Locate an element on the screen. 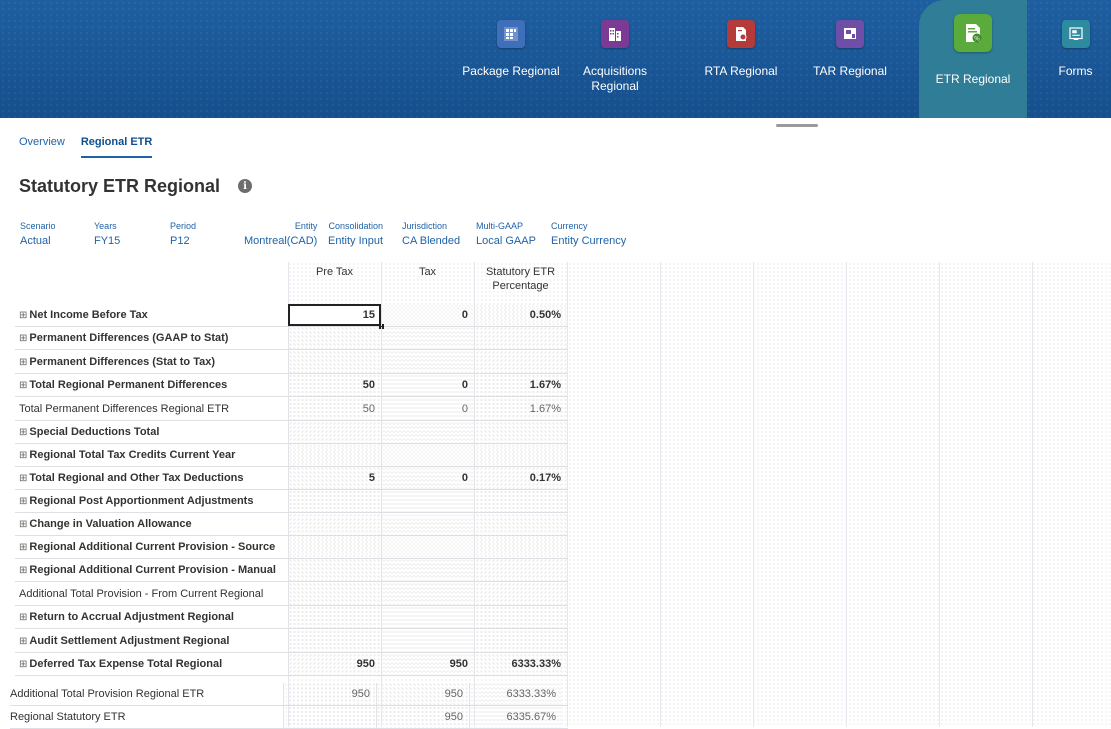 This screenshot has height=729, width=1111. row-label: ⊞ Audit Settlement Adjustment Regional is located at coordinates (152, 641).